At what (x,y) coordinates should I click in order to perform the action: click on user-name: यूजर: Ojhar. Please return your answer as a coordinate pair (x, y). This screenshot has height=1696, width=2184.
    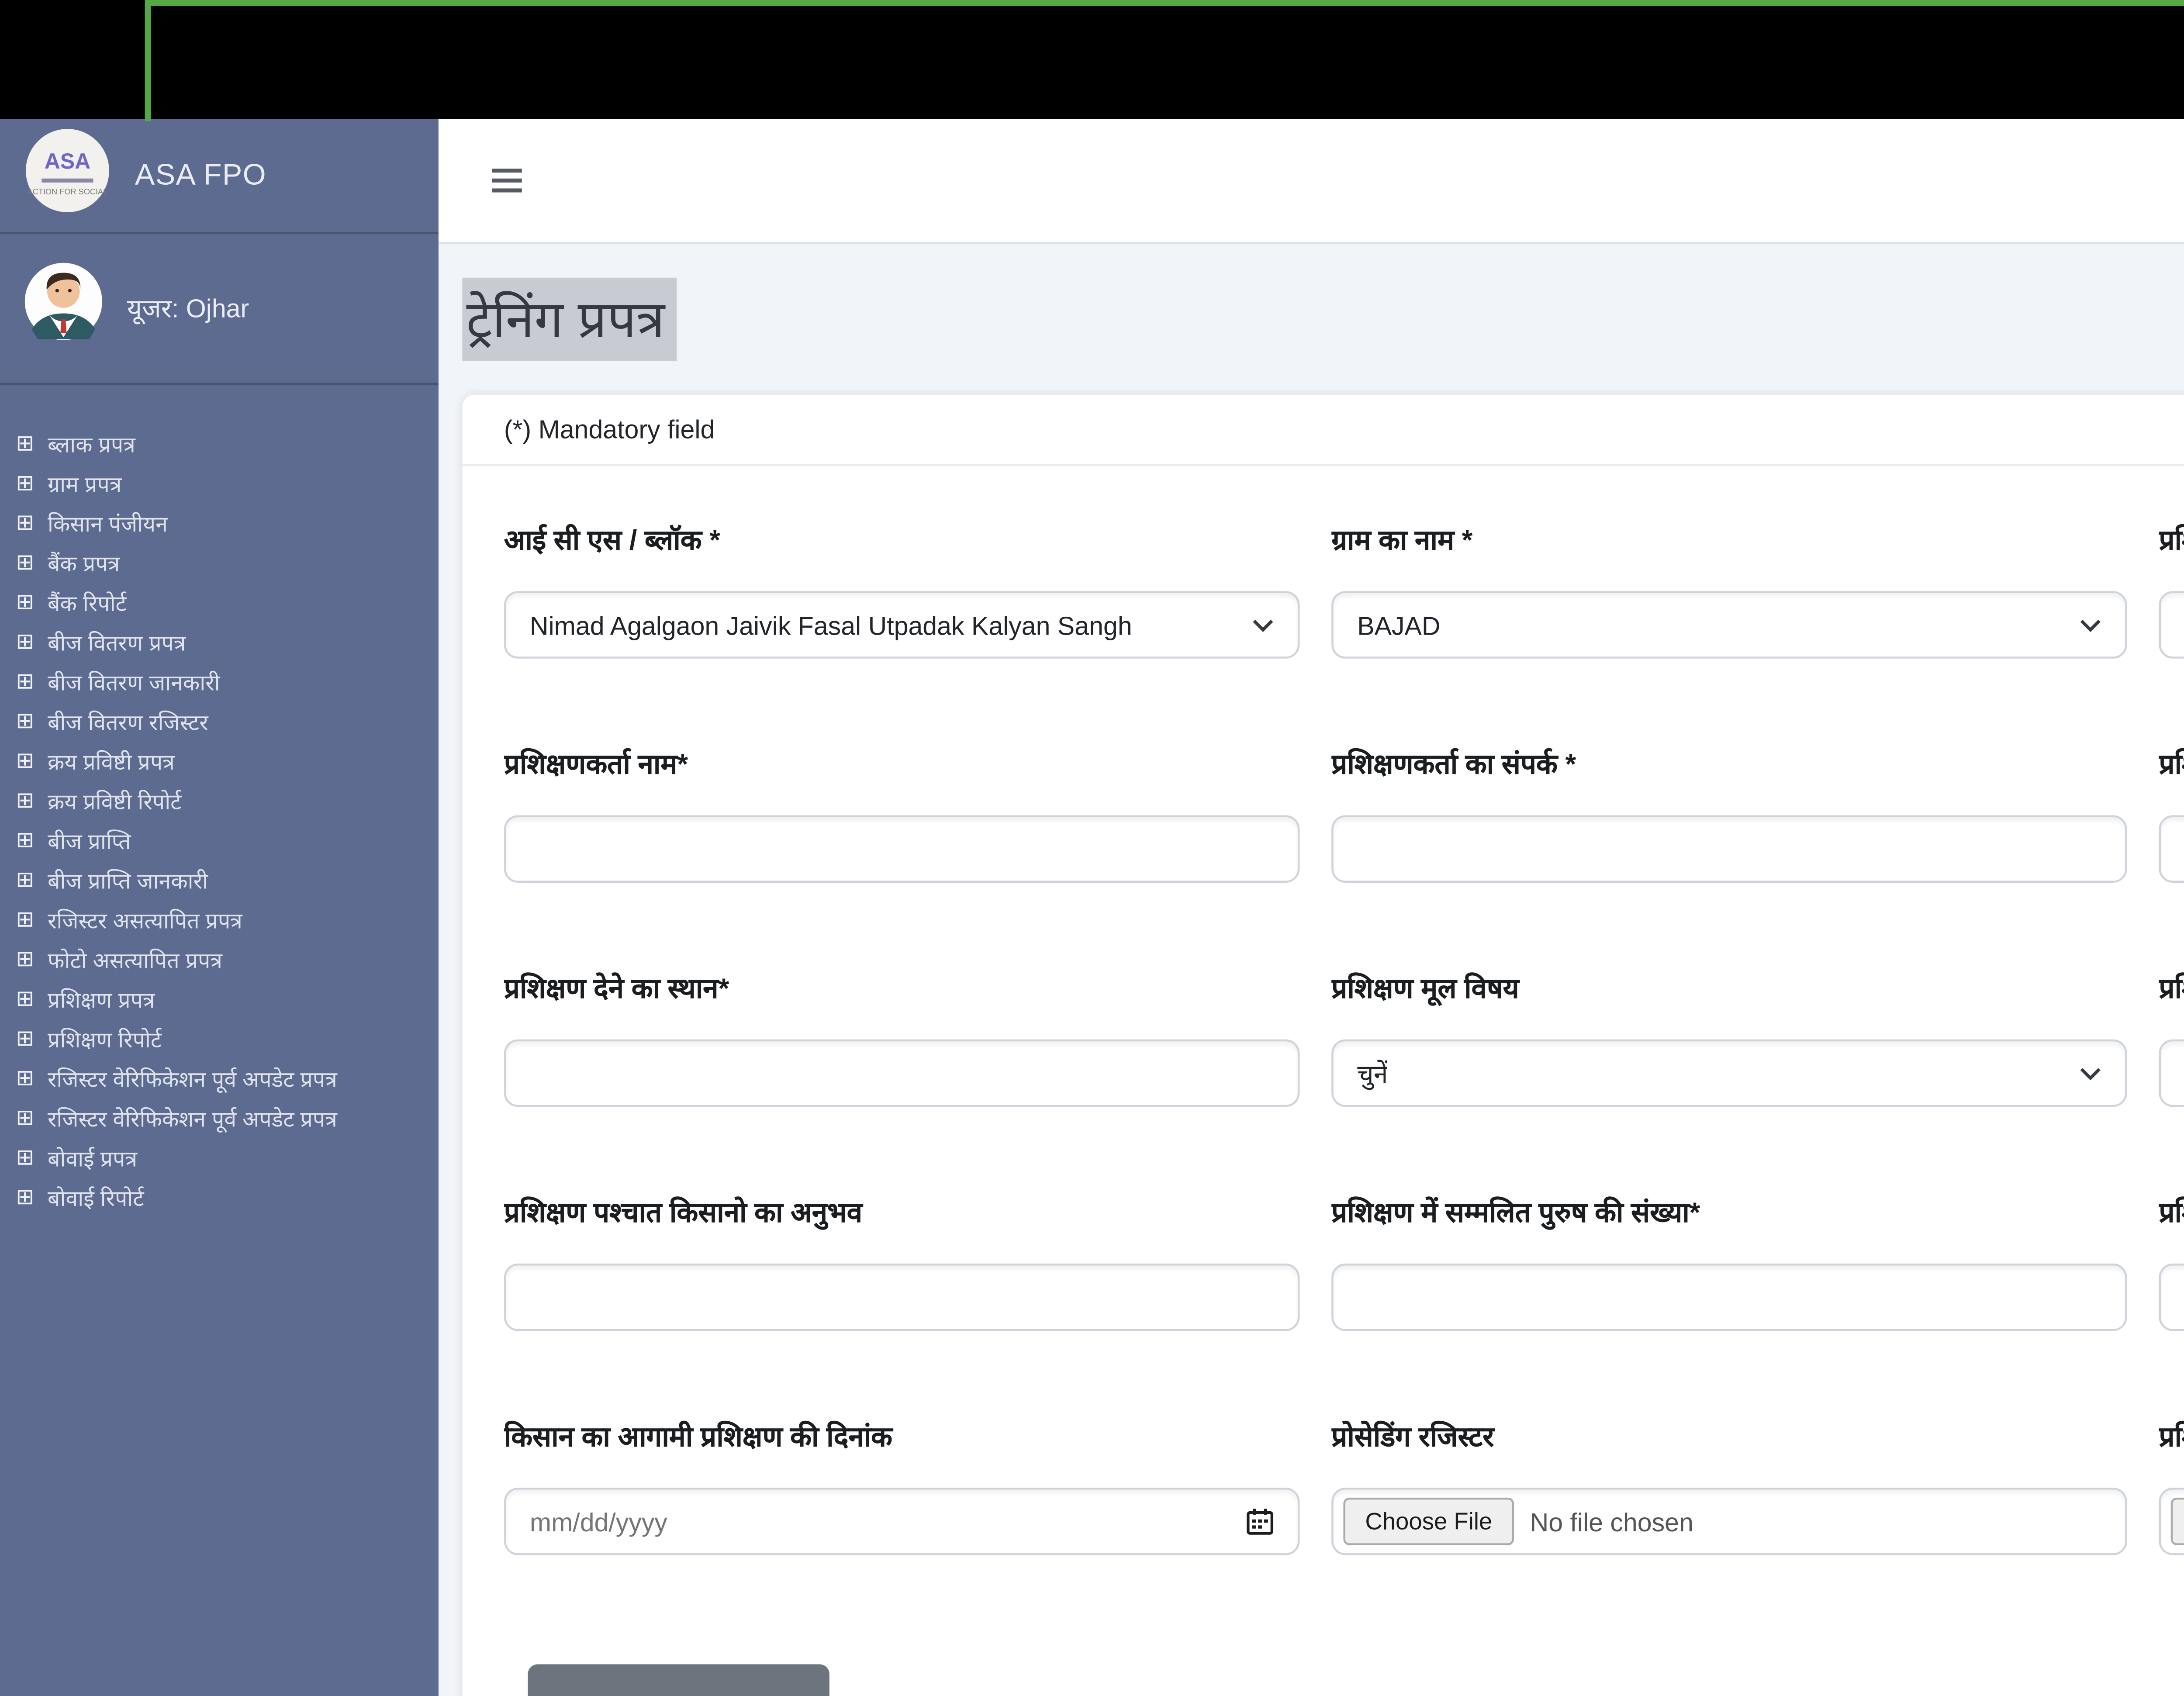
    Looking at the image, I should click on (188, 307).